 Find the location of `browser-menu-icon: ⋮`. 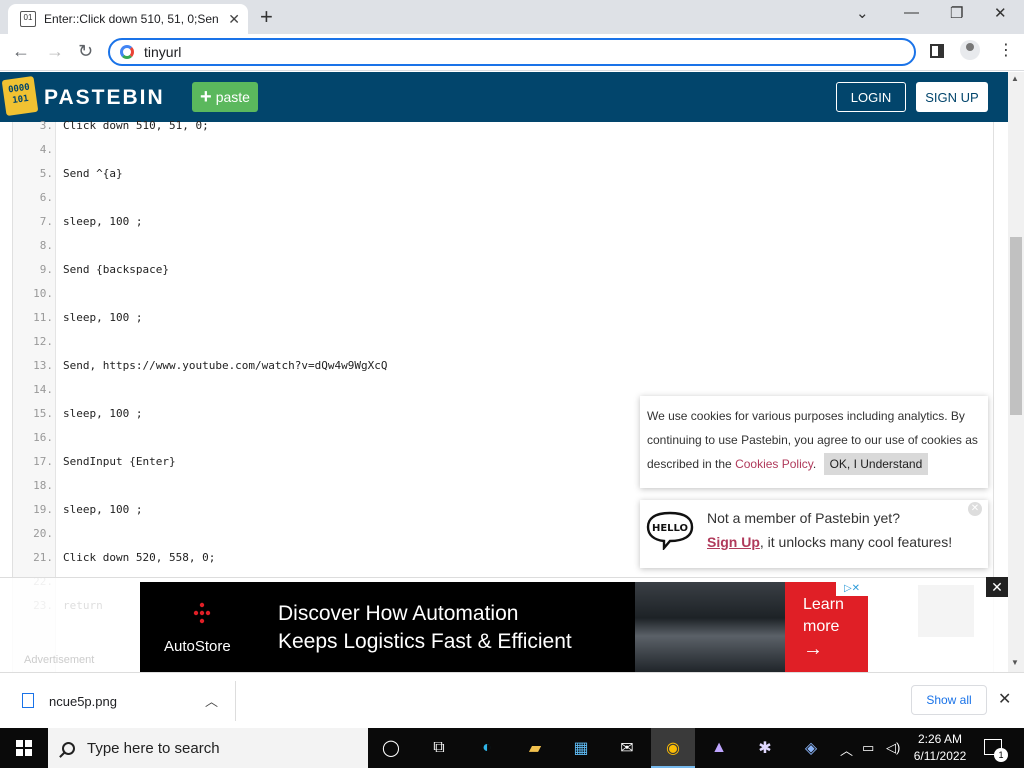

browser-menu-icon: ⋮ is located at coordinates (1006, 50).